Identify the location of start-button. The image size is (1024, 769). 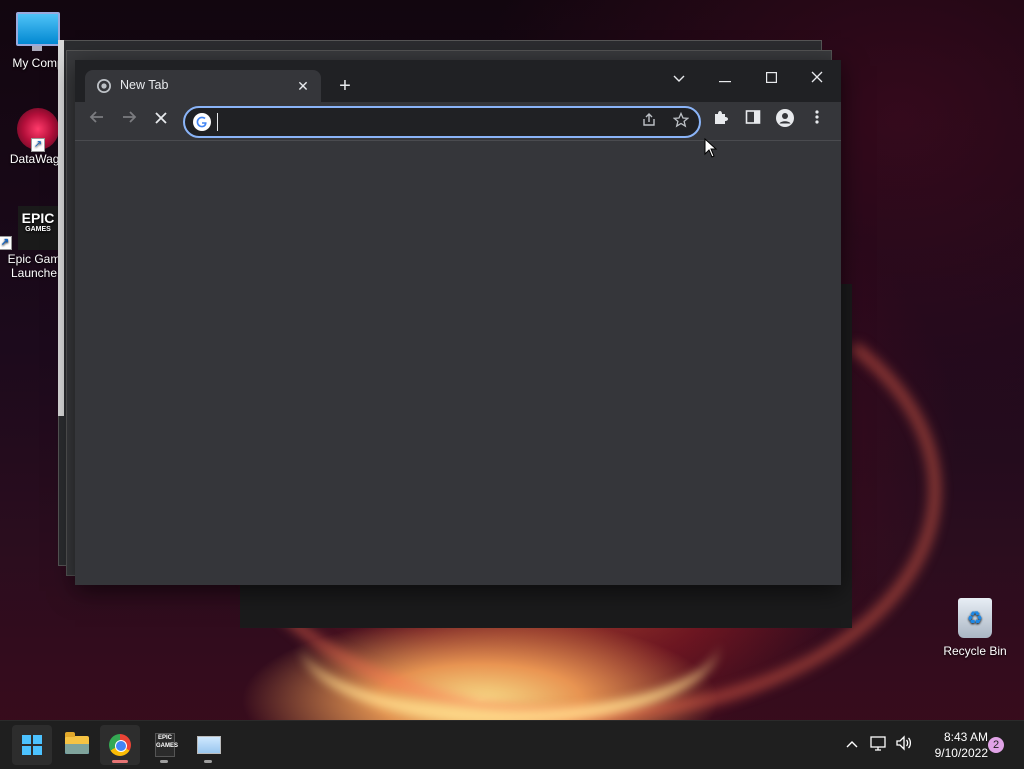
(32, 745).